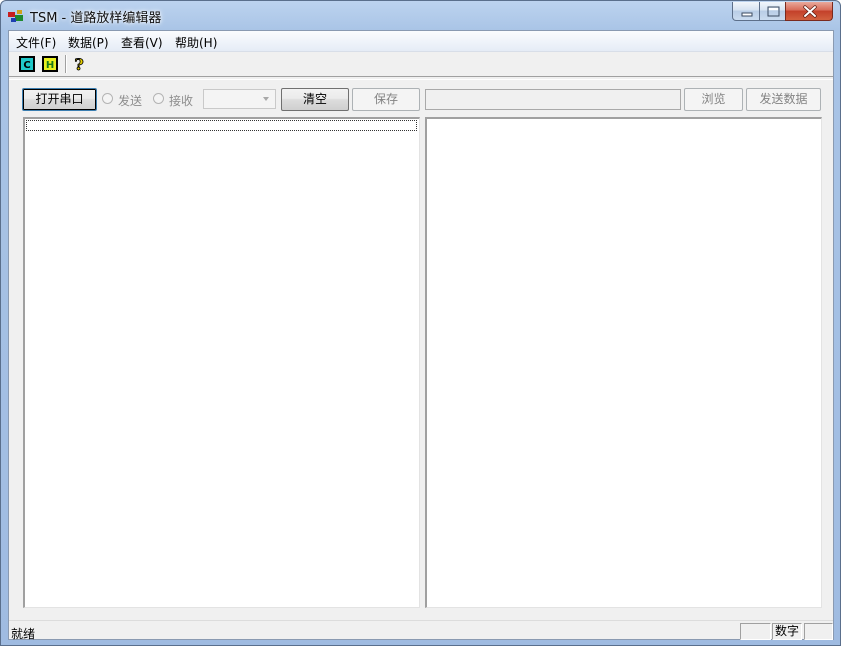 Image resolution: width=841 pixels, height=646 pixels. What do you see at coordinates (421, 630) in the screenshot?
I see `status-bar: 就绪 数字` at bounding box center [421, 630].